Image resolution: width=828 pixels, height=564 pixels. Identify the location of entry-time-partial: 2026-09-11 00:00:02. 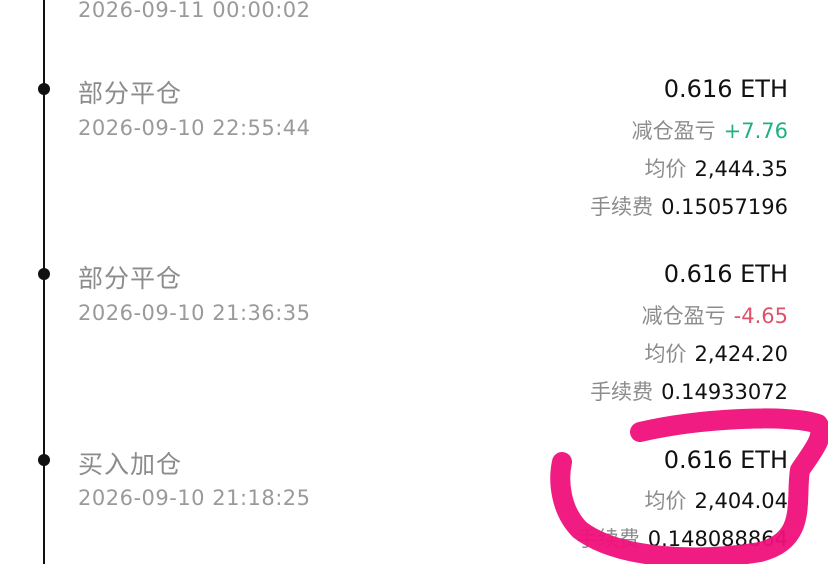
(194, 11).